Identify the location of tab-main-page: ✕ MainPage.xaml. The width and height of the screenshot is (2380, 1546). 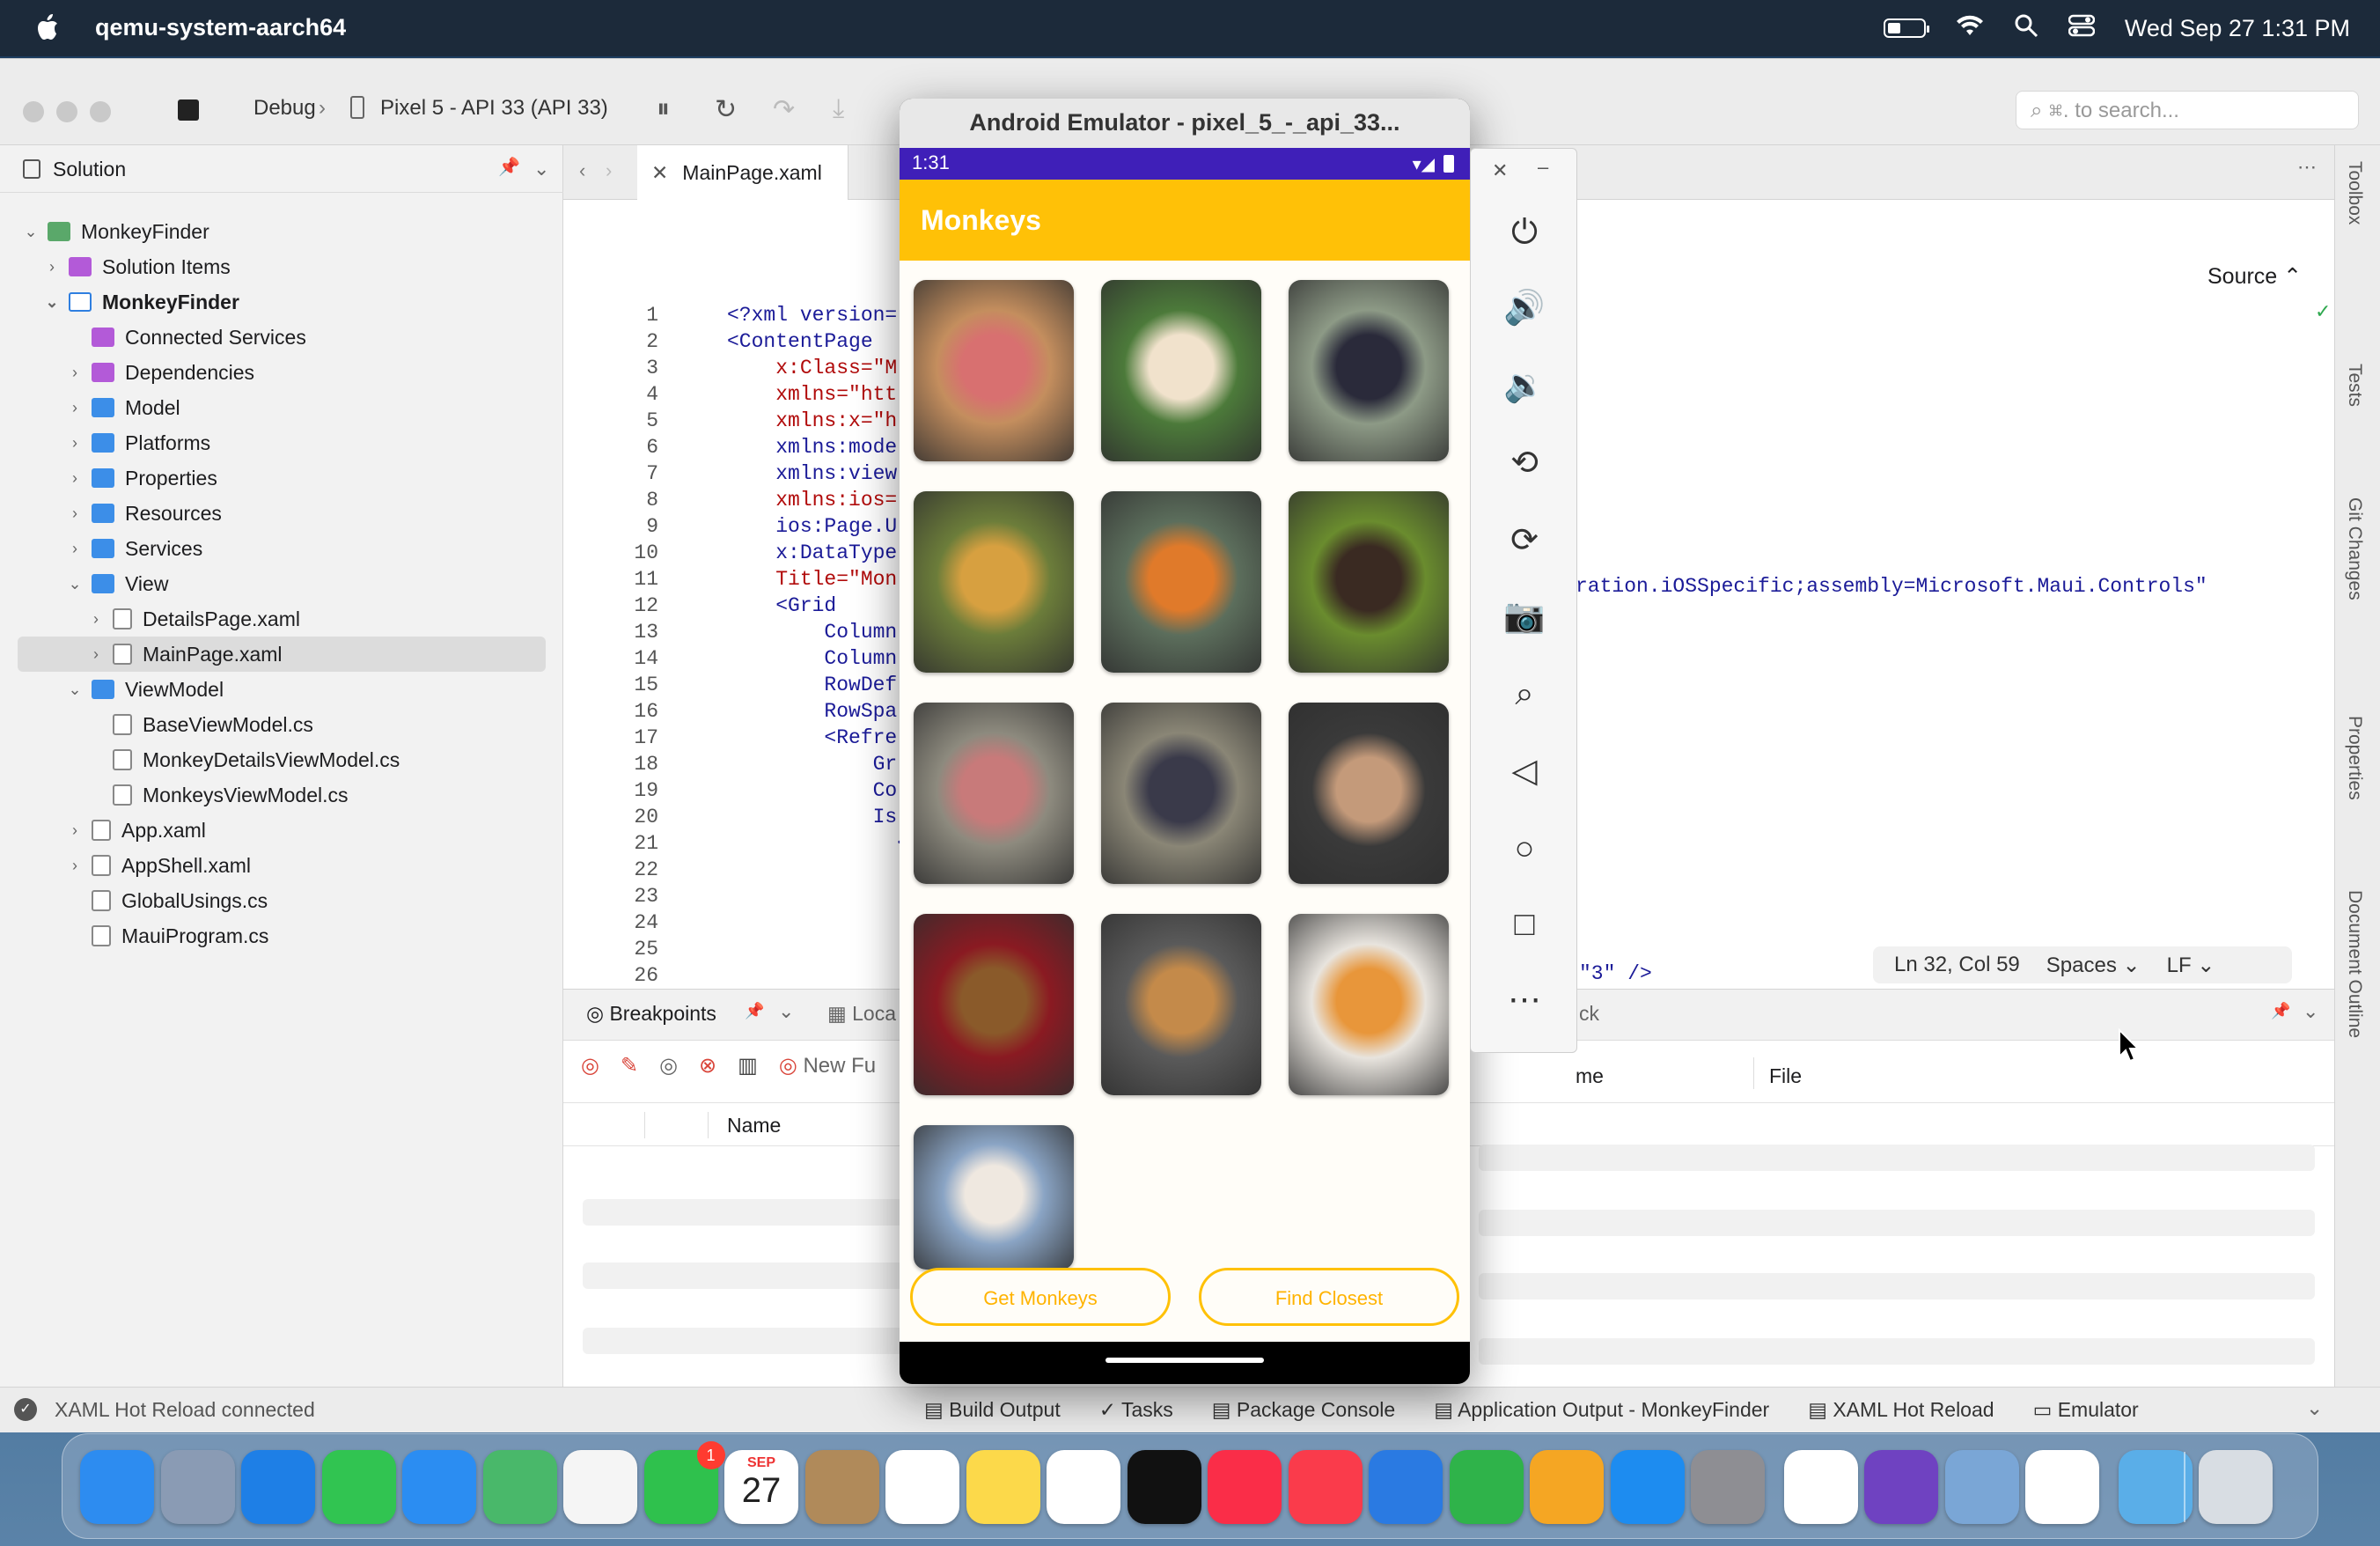
(742, 172).